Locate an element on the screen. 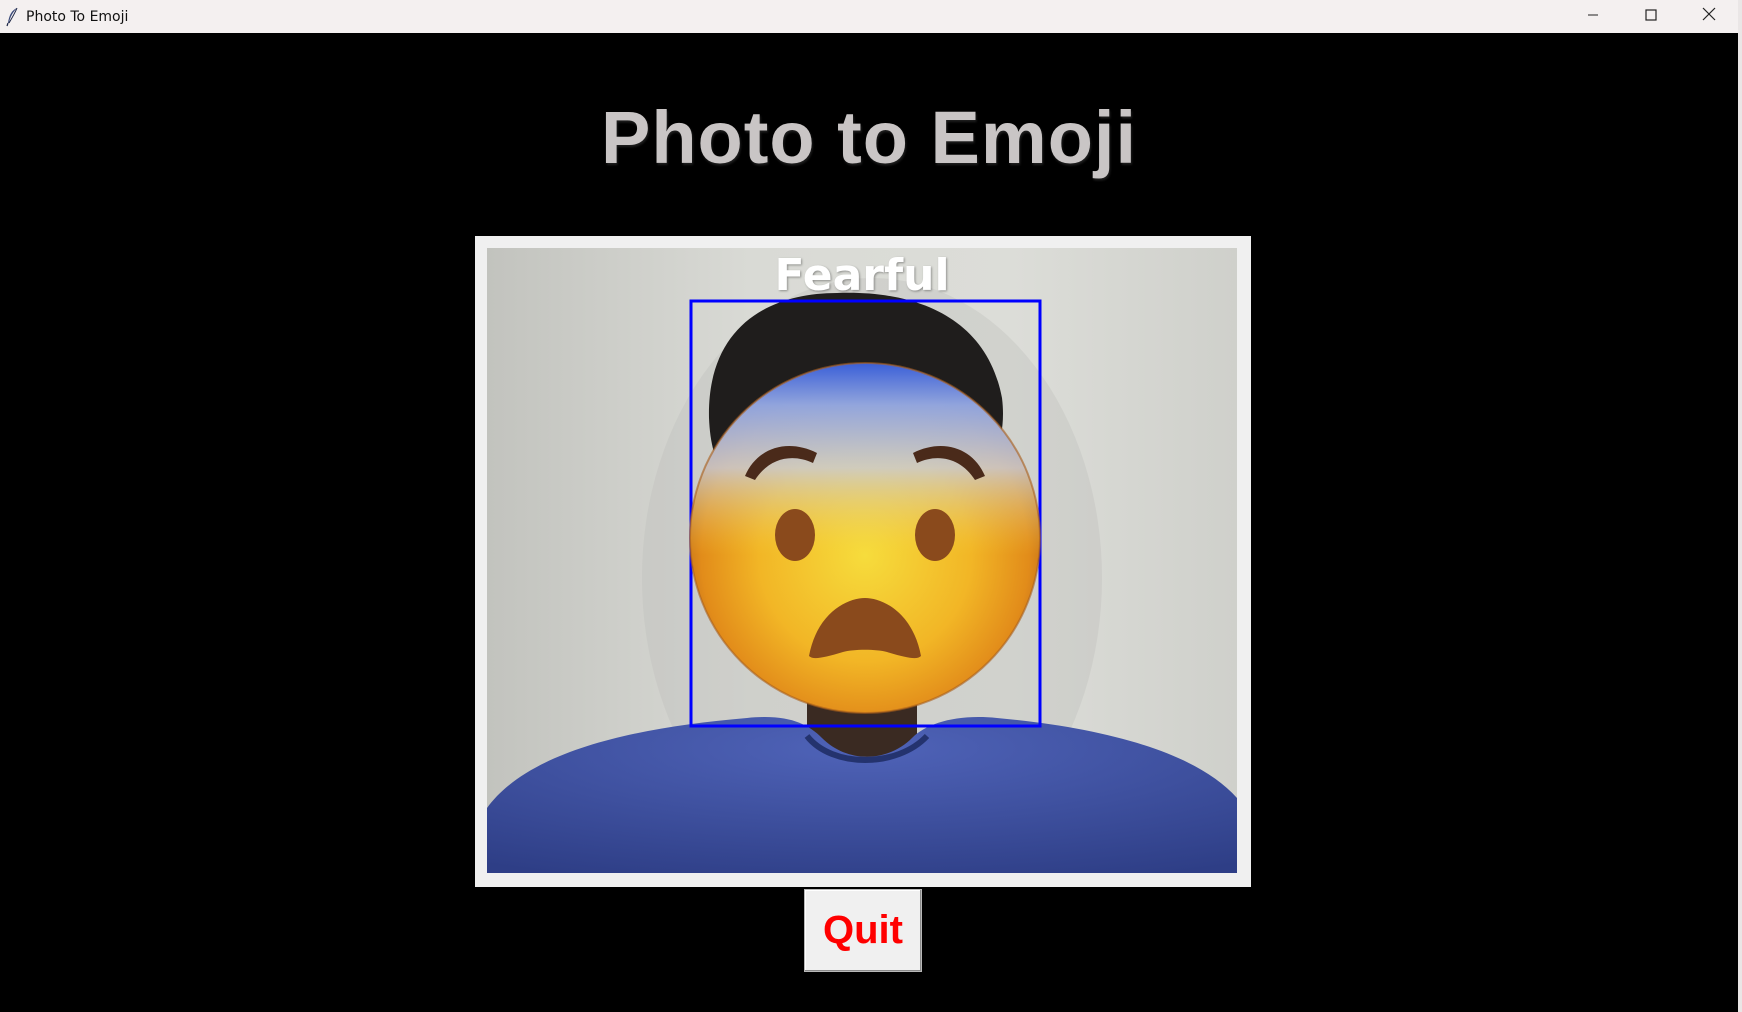 This screenshot has width=1742, height=1012. window-controls is located at coordinates (1651, 16).